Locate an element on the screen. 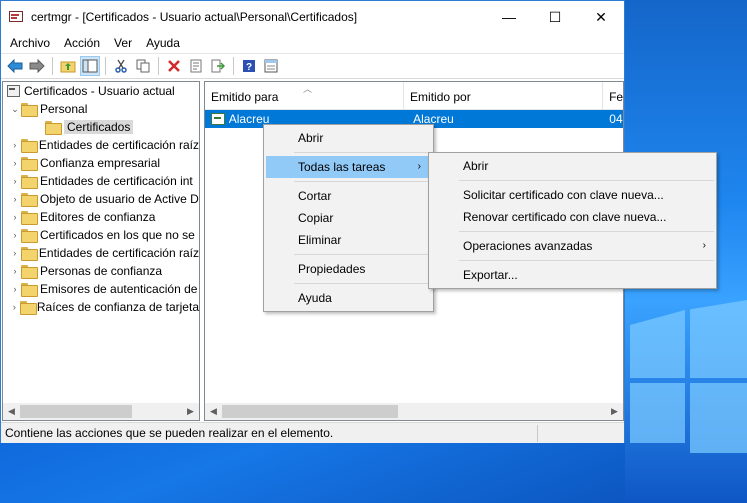  maximize-button: ☐ is located at coordinates (555, 17).